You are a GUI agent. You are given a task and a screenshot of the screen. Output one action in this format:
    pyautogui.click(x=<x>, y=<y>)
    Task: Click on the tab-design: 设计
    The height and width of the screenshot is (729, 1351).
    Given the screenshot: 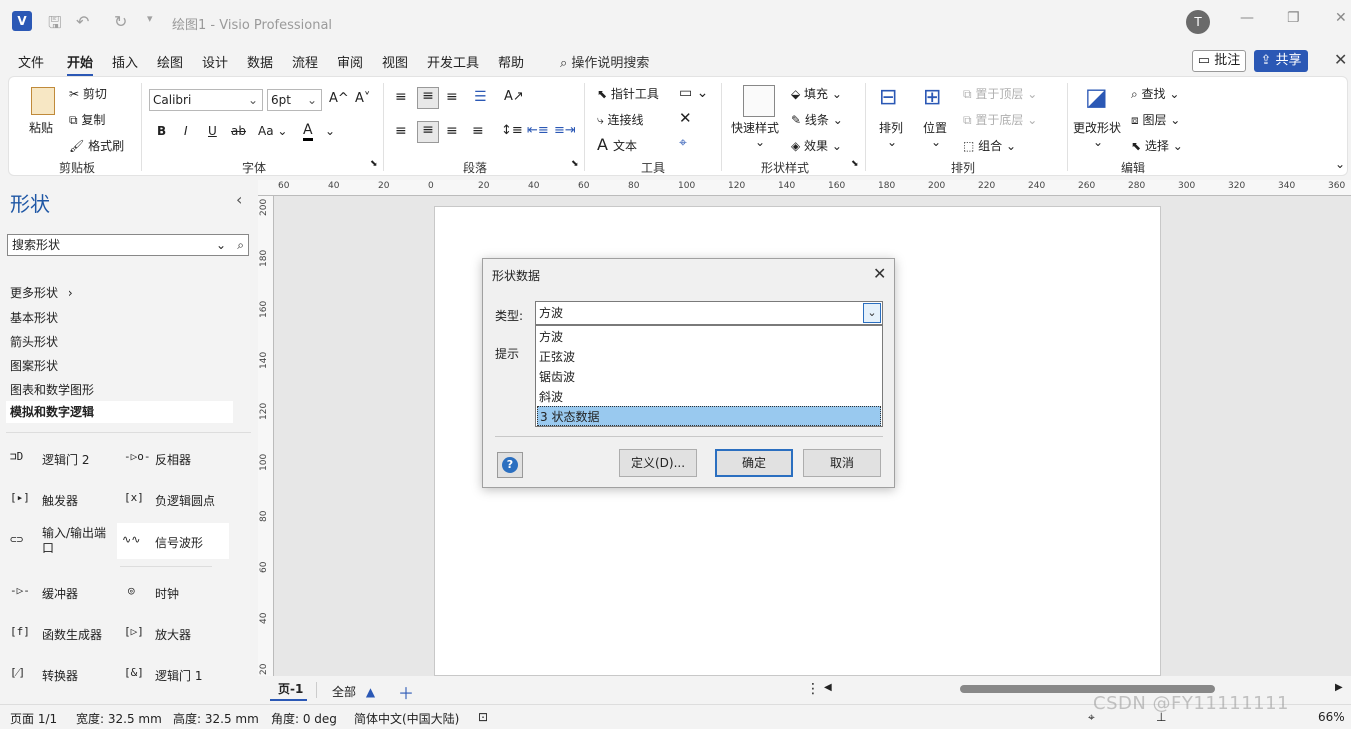 What is the action you would take?
    pyautogui.click(x=215, y=61)
    